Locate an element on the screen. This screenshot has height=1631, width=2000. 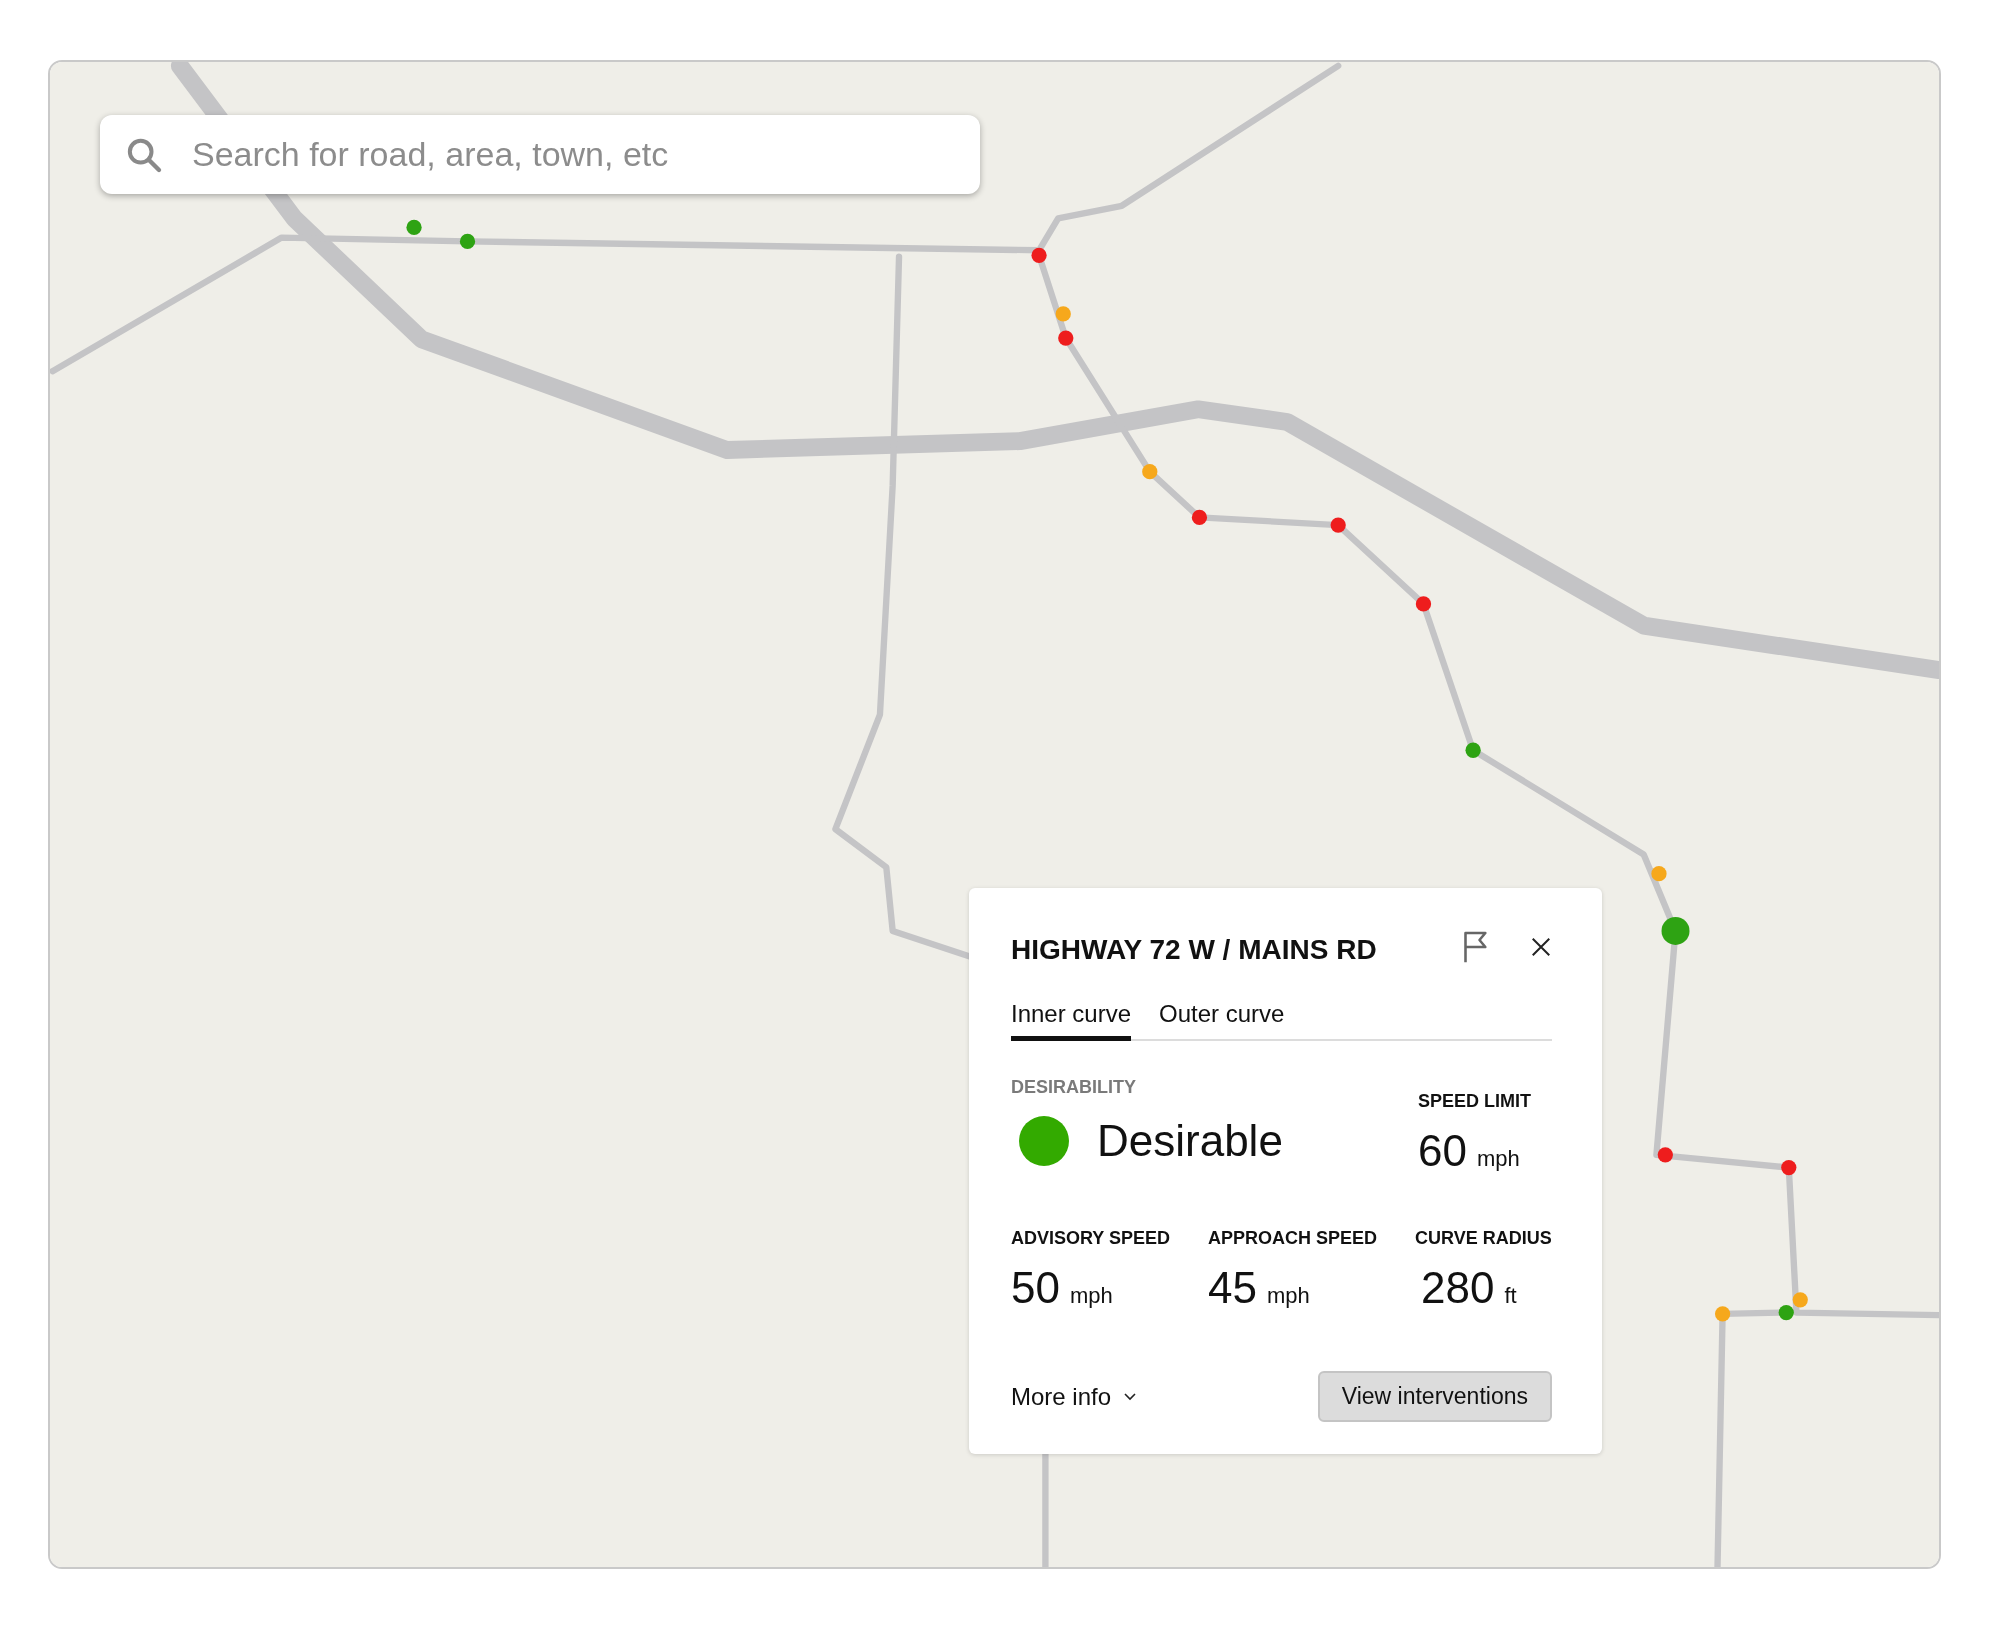
search-bar: Search for road, area, town, etc is located at coordinates (540, 154).